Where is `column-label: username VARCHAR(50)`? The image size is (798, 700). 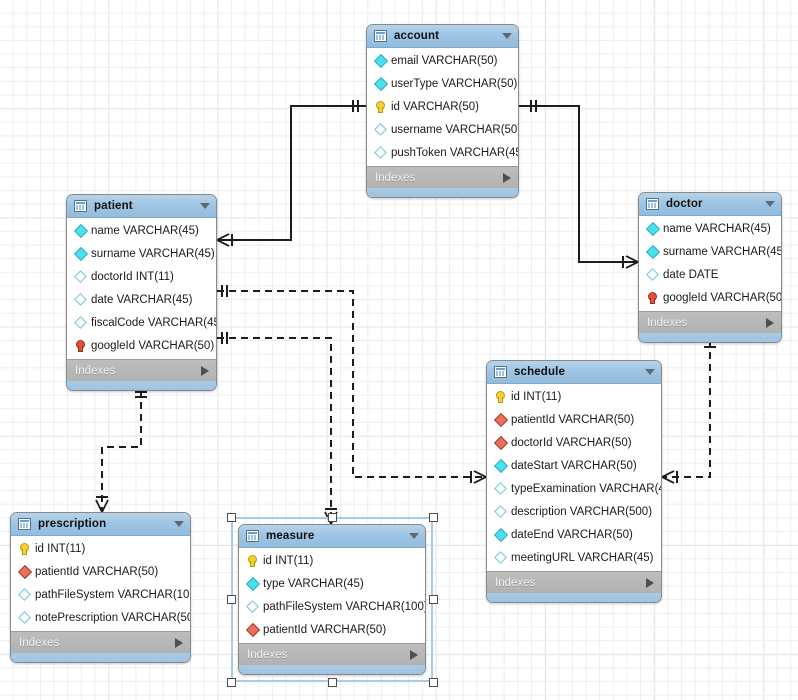
column-label: username VARCHAR(50) is located at coordinates (455, 129).